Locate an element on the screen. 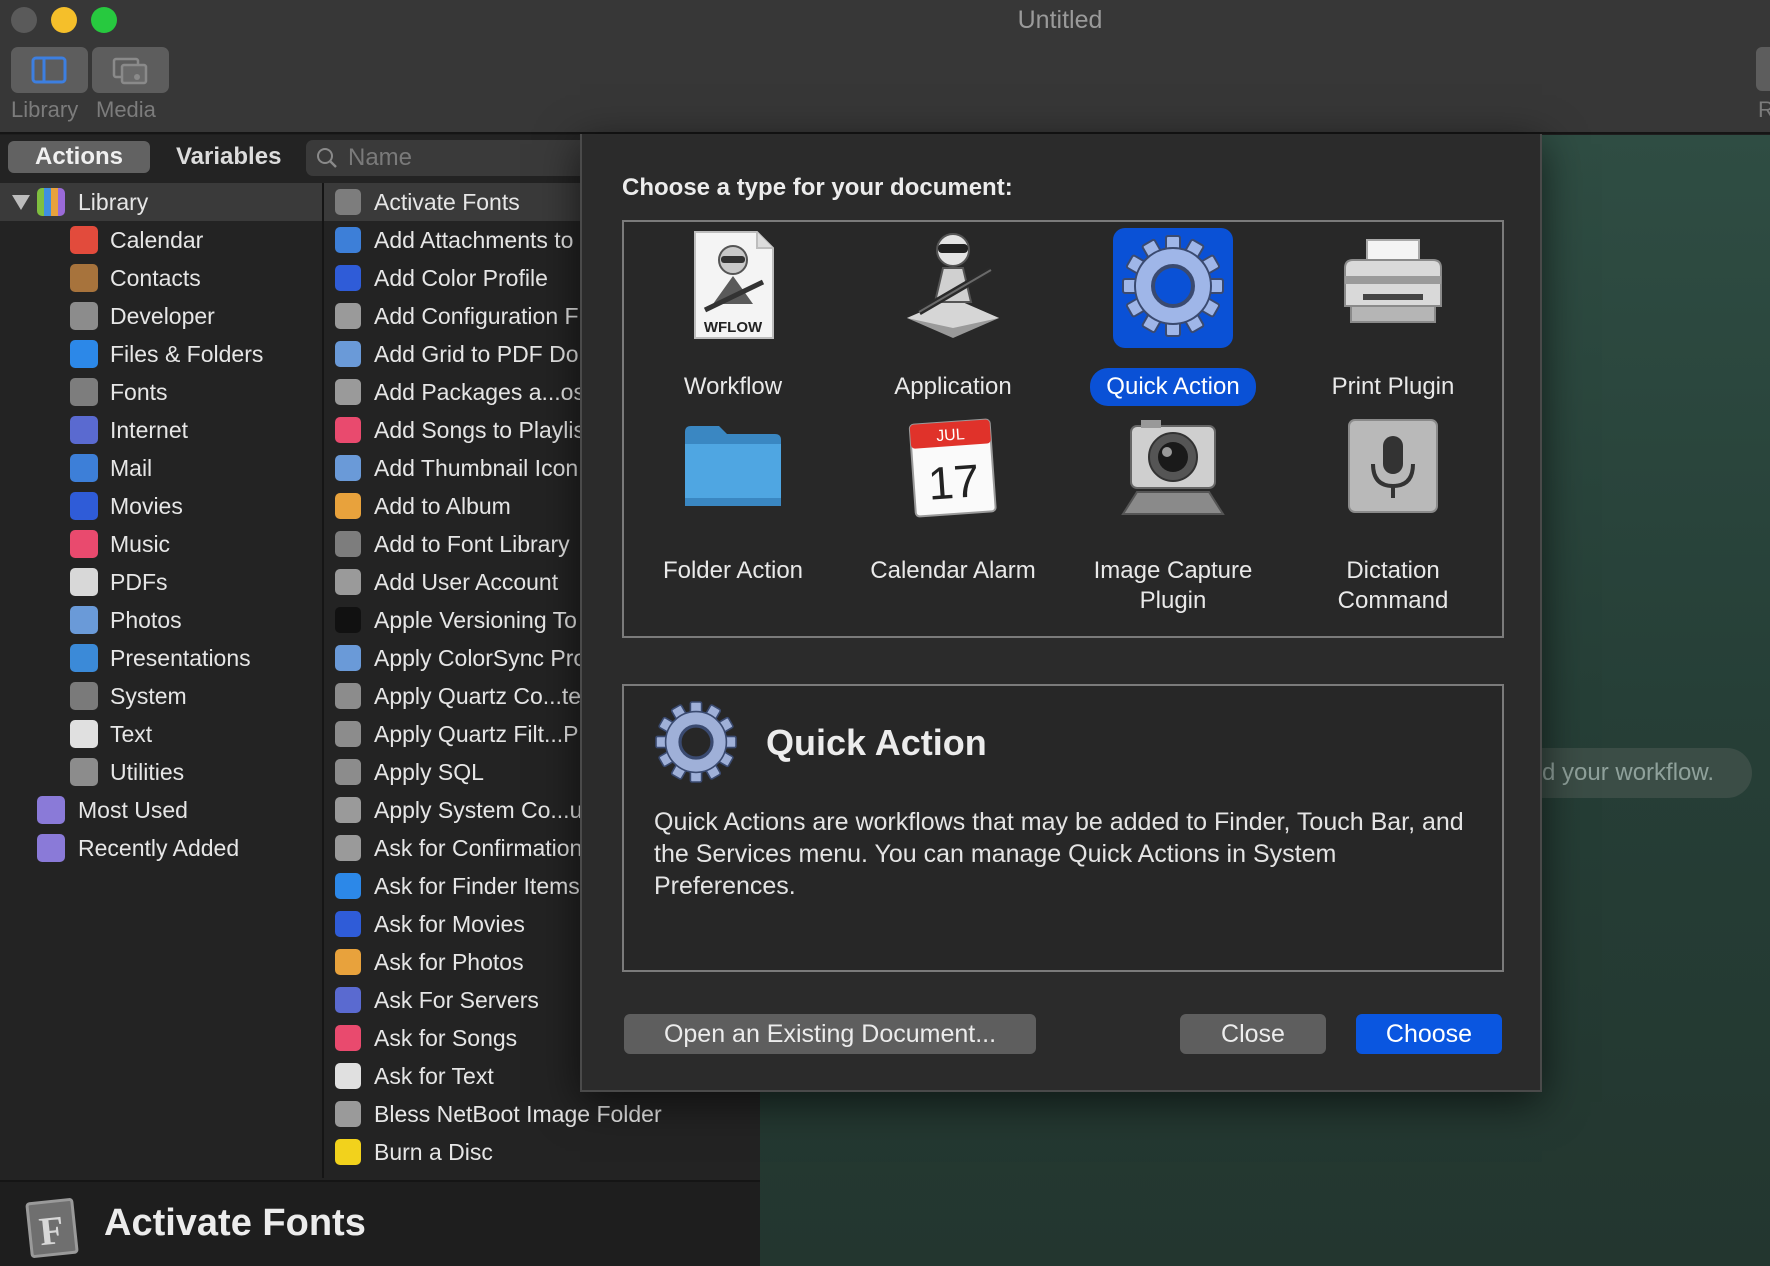 The height and width of the screenshot is (1266, 1770). category-contacts: Contacts is located at coordinates (161, 278).